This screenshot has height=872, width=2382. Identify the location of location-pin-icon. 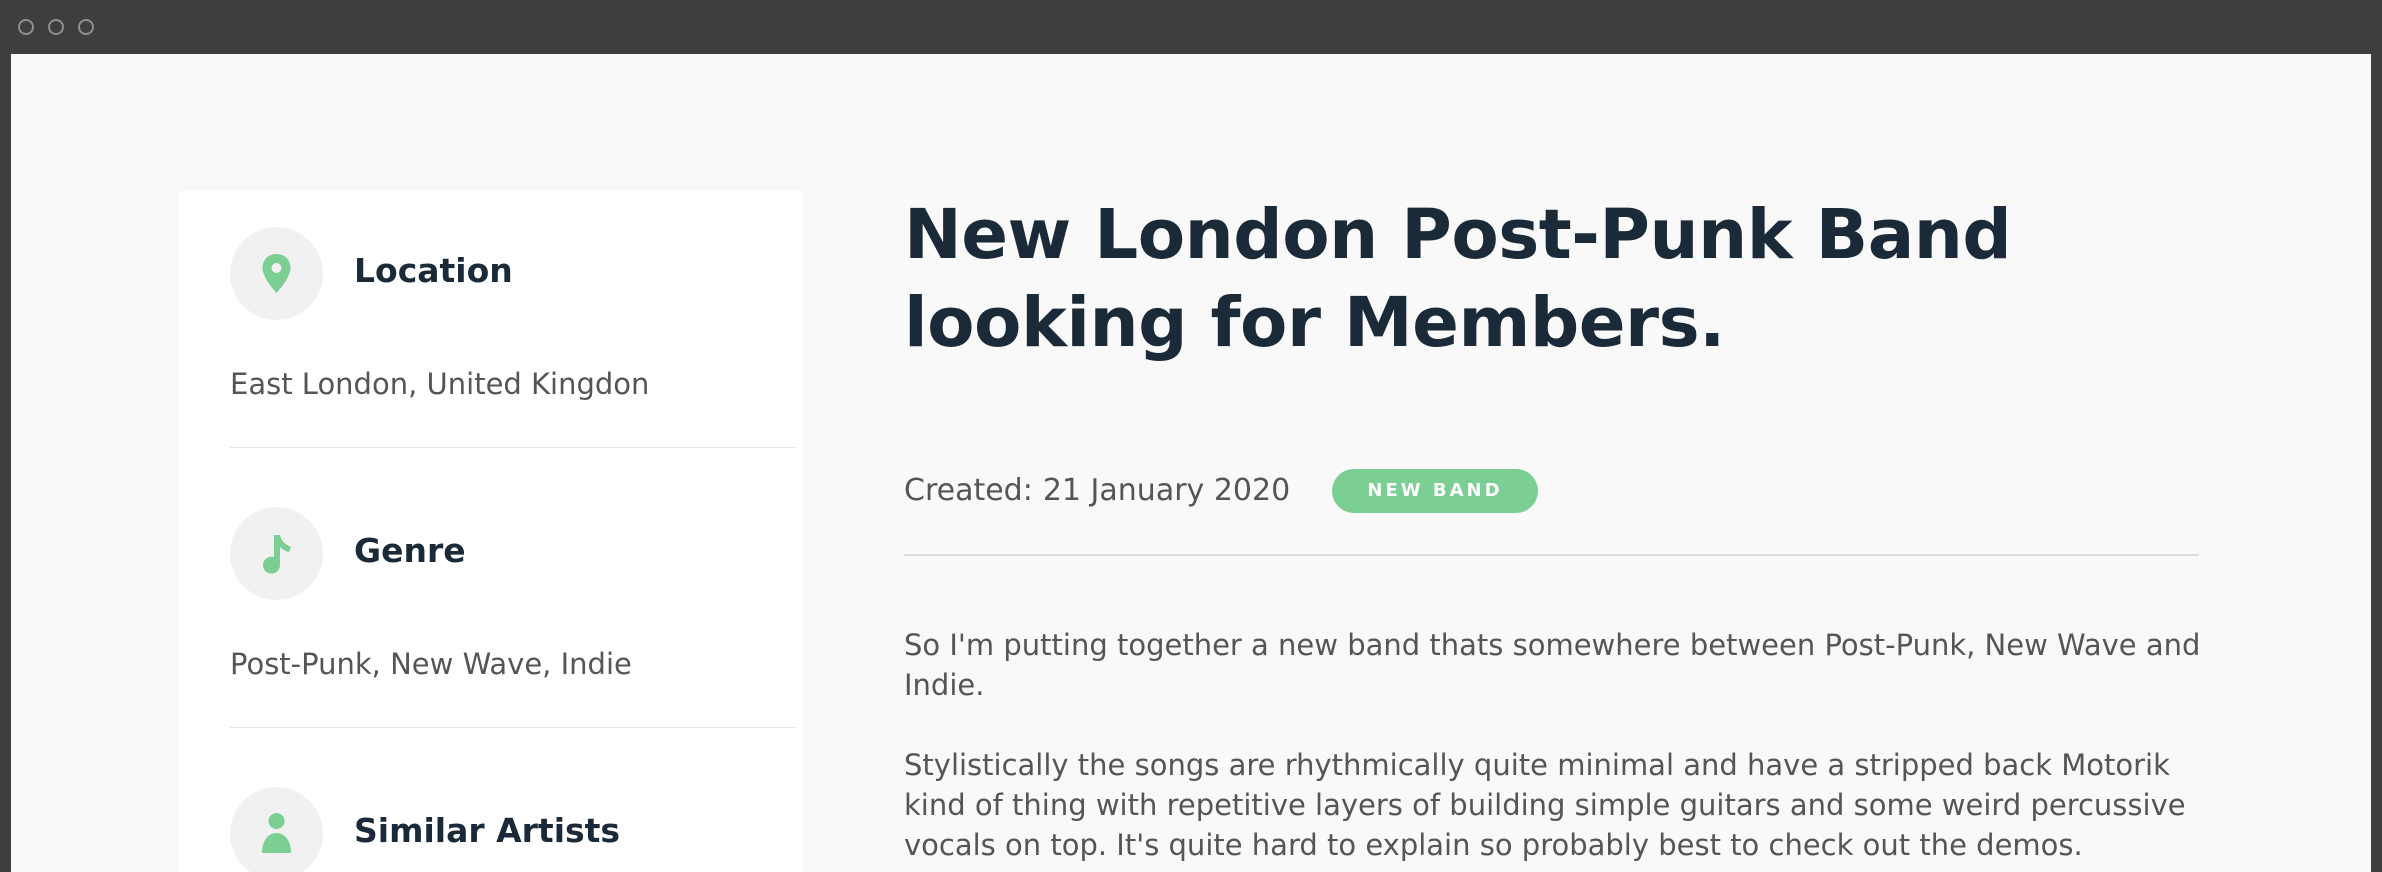
(276, 273).